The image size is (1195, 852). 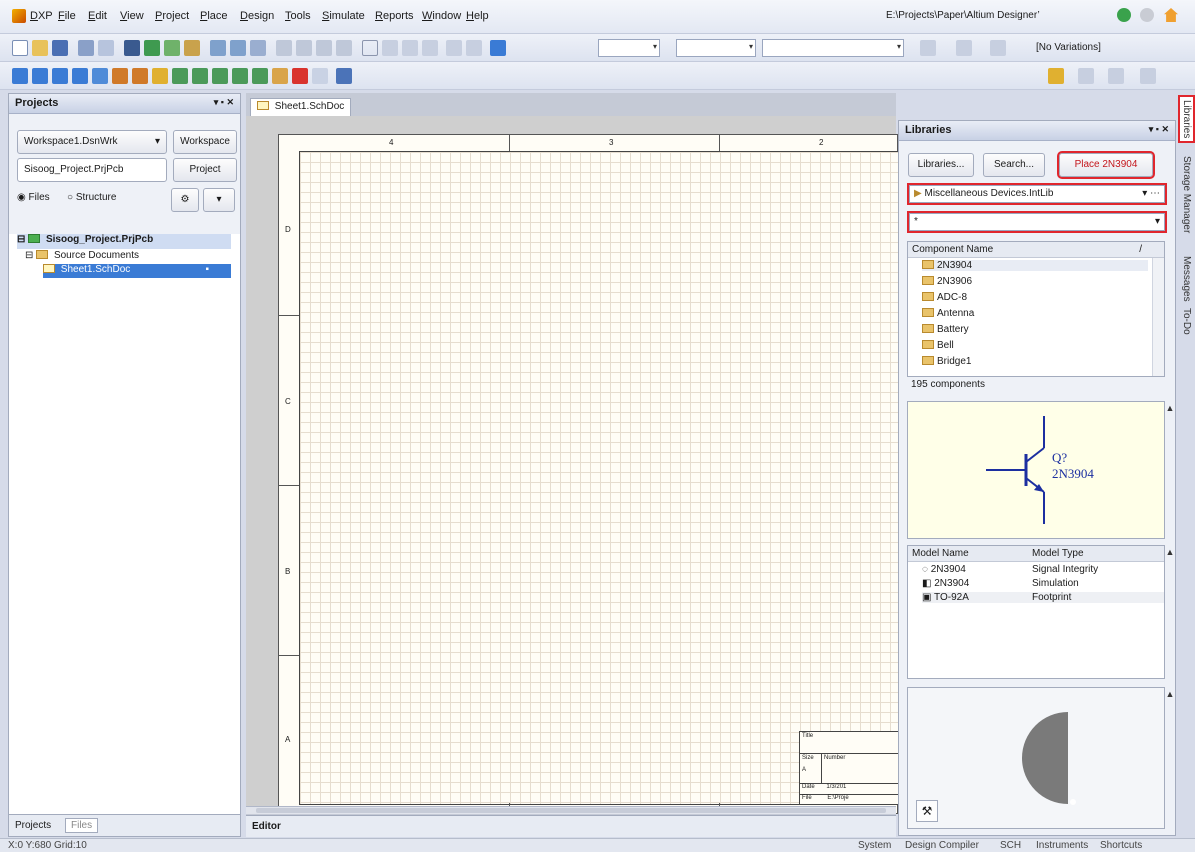 What do you see at coordinates (20, 76) in the screenshot?
I see `wire-icon` at bounding box center [20, 76].